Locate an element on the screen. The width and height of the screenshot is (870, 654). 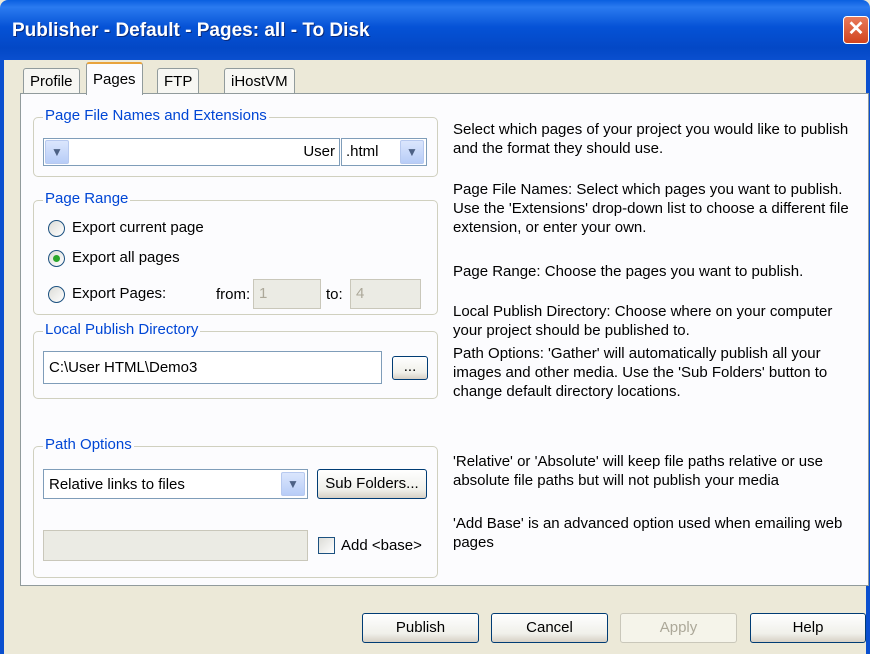
apply-button: Apply is located at coordinates (678, 628).